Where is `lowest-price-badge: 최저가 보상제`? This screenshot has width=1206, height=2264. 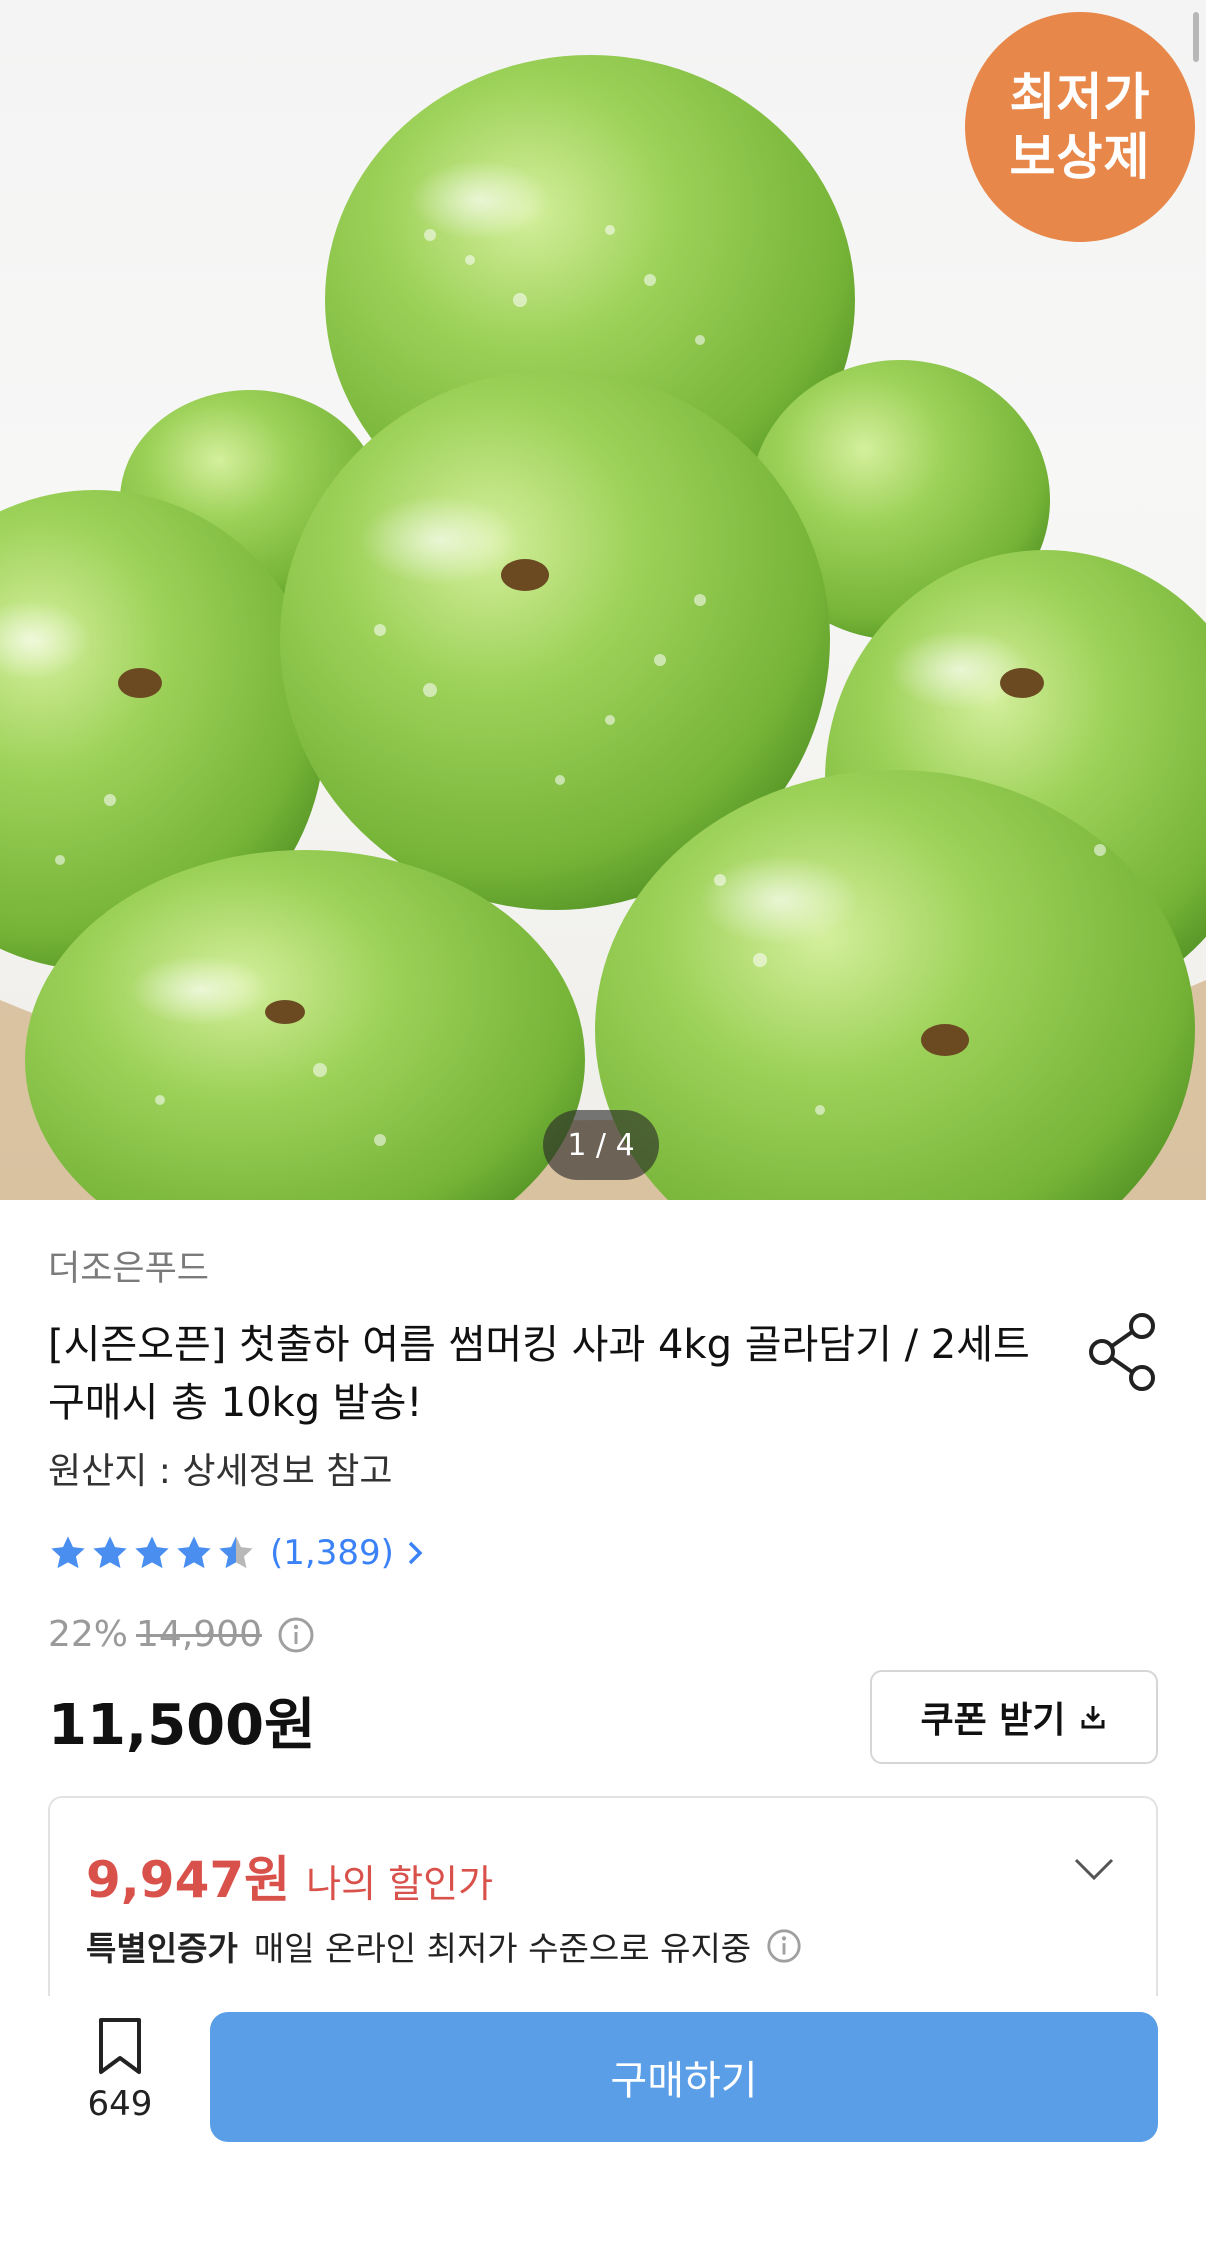
lowest-price-badge: 최저가 보상제 is located at coordinates (1080, 127).